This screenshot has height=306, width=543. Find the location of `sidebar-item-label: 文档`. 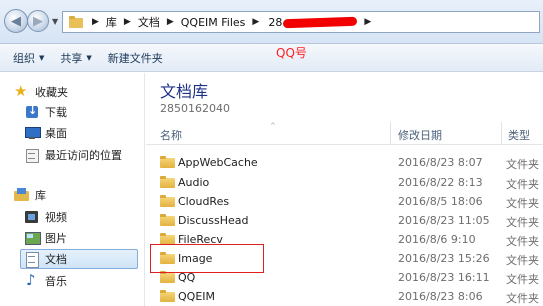

sidebar-item-label: 文档 is located at coordinates (56, 259).